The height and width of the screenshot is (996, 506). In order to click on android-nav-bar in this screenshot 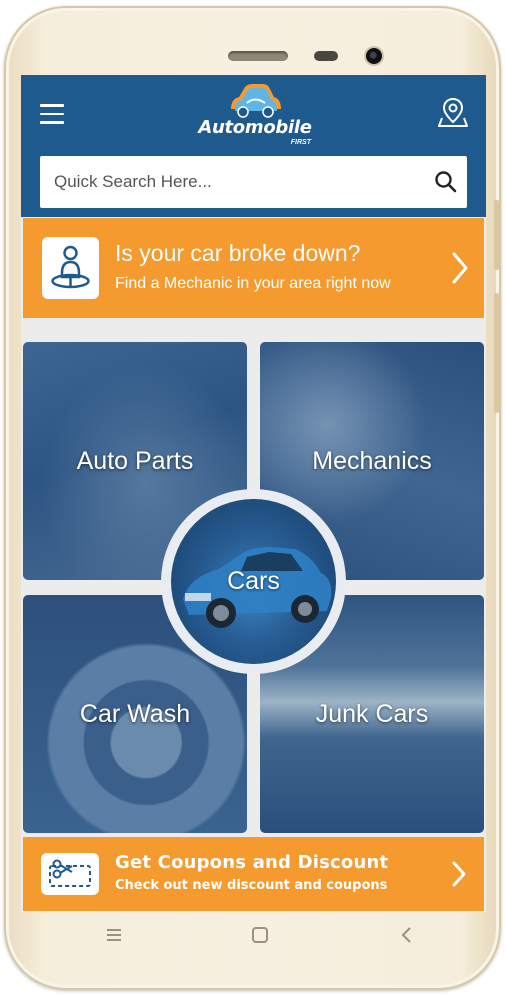, I will do `click(253, 937)`.